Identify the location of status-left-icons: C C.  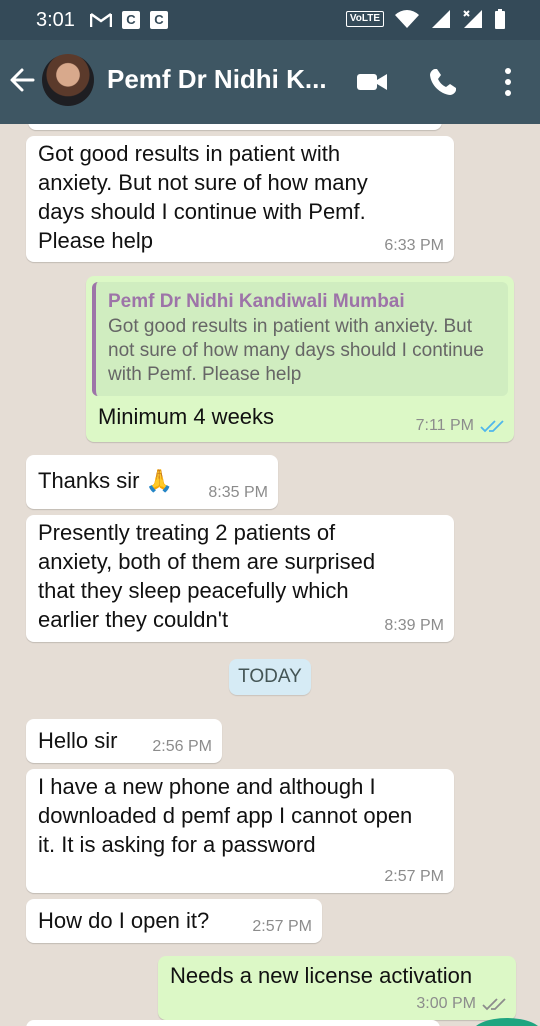
(129, 20).